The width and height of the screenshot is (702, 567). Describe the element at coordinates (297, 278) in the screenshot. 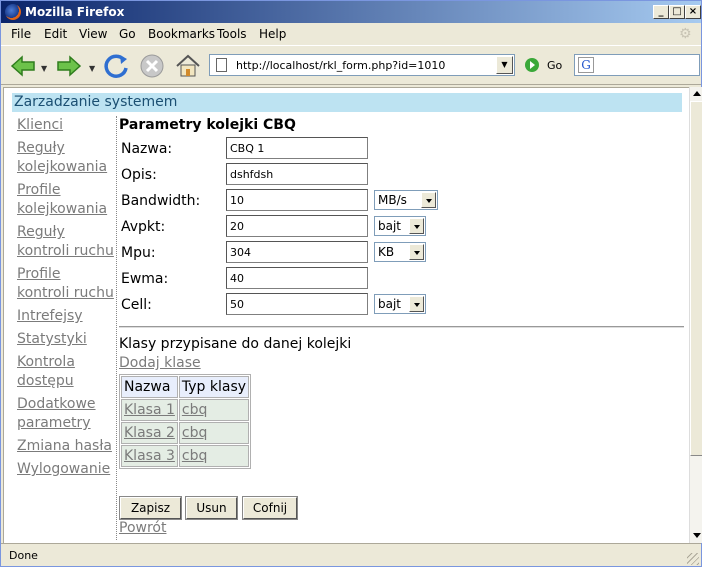

I see `ewma-input: 40` at that location.